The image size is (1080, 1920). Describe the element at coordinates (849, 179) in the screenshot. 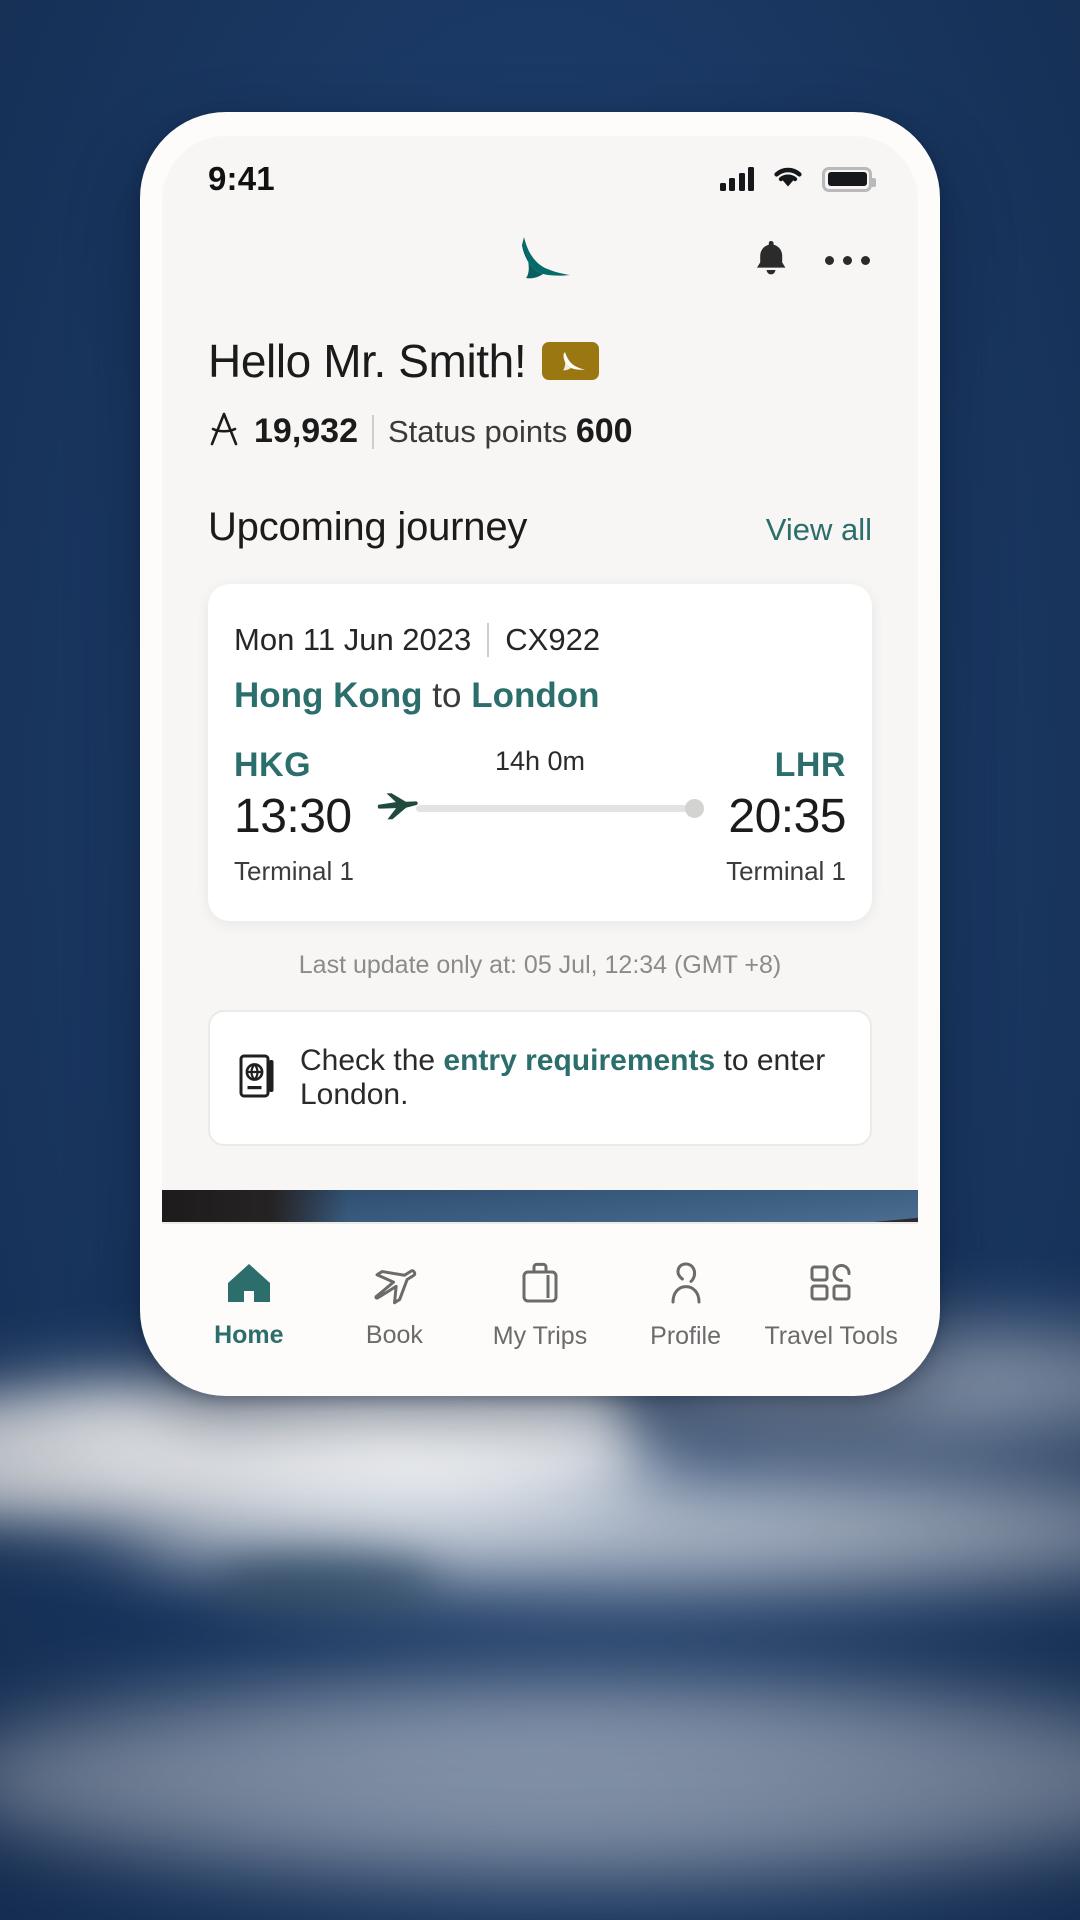

I see `battery-full-icon` at that location.